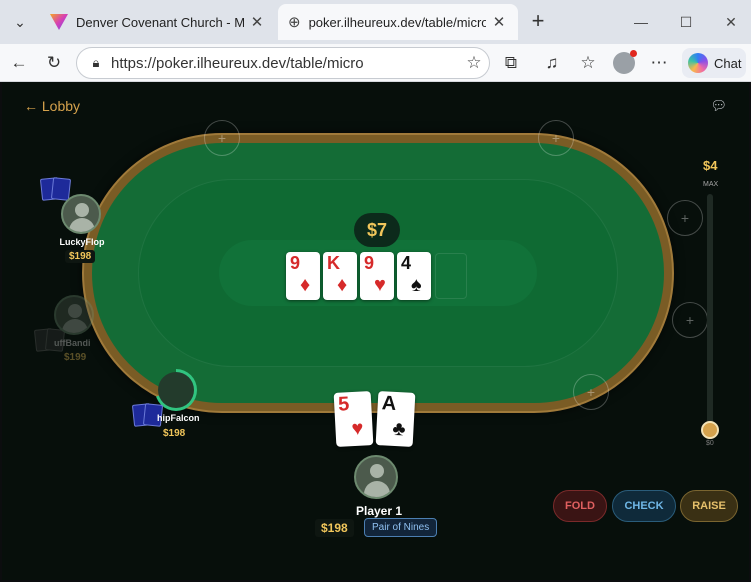  Describe the element at coordinates (416, 285) in the screenshot. I see `card-suit: ♠` at that location.